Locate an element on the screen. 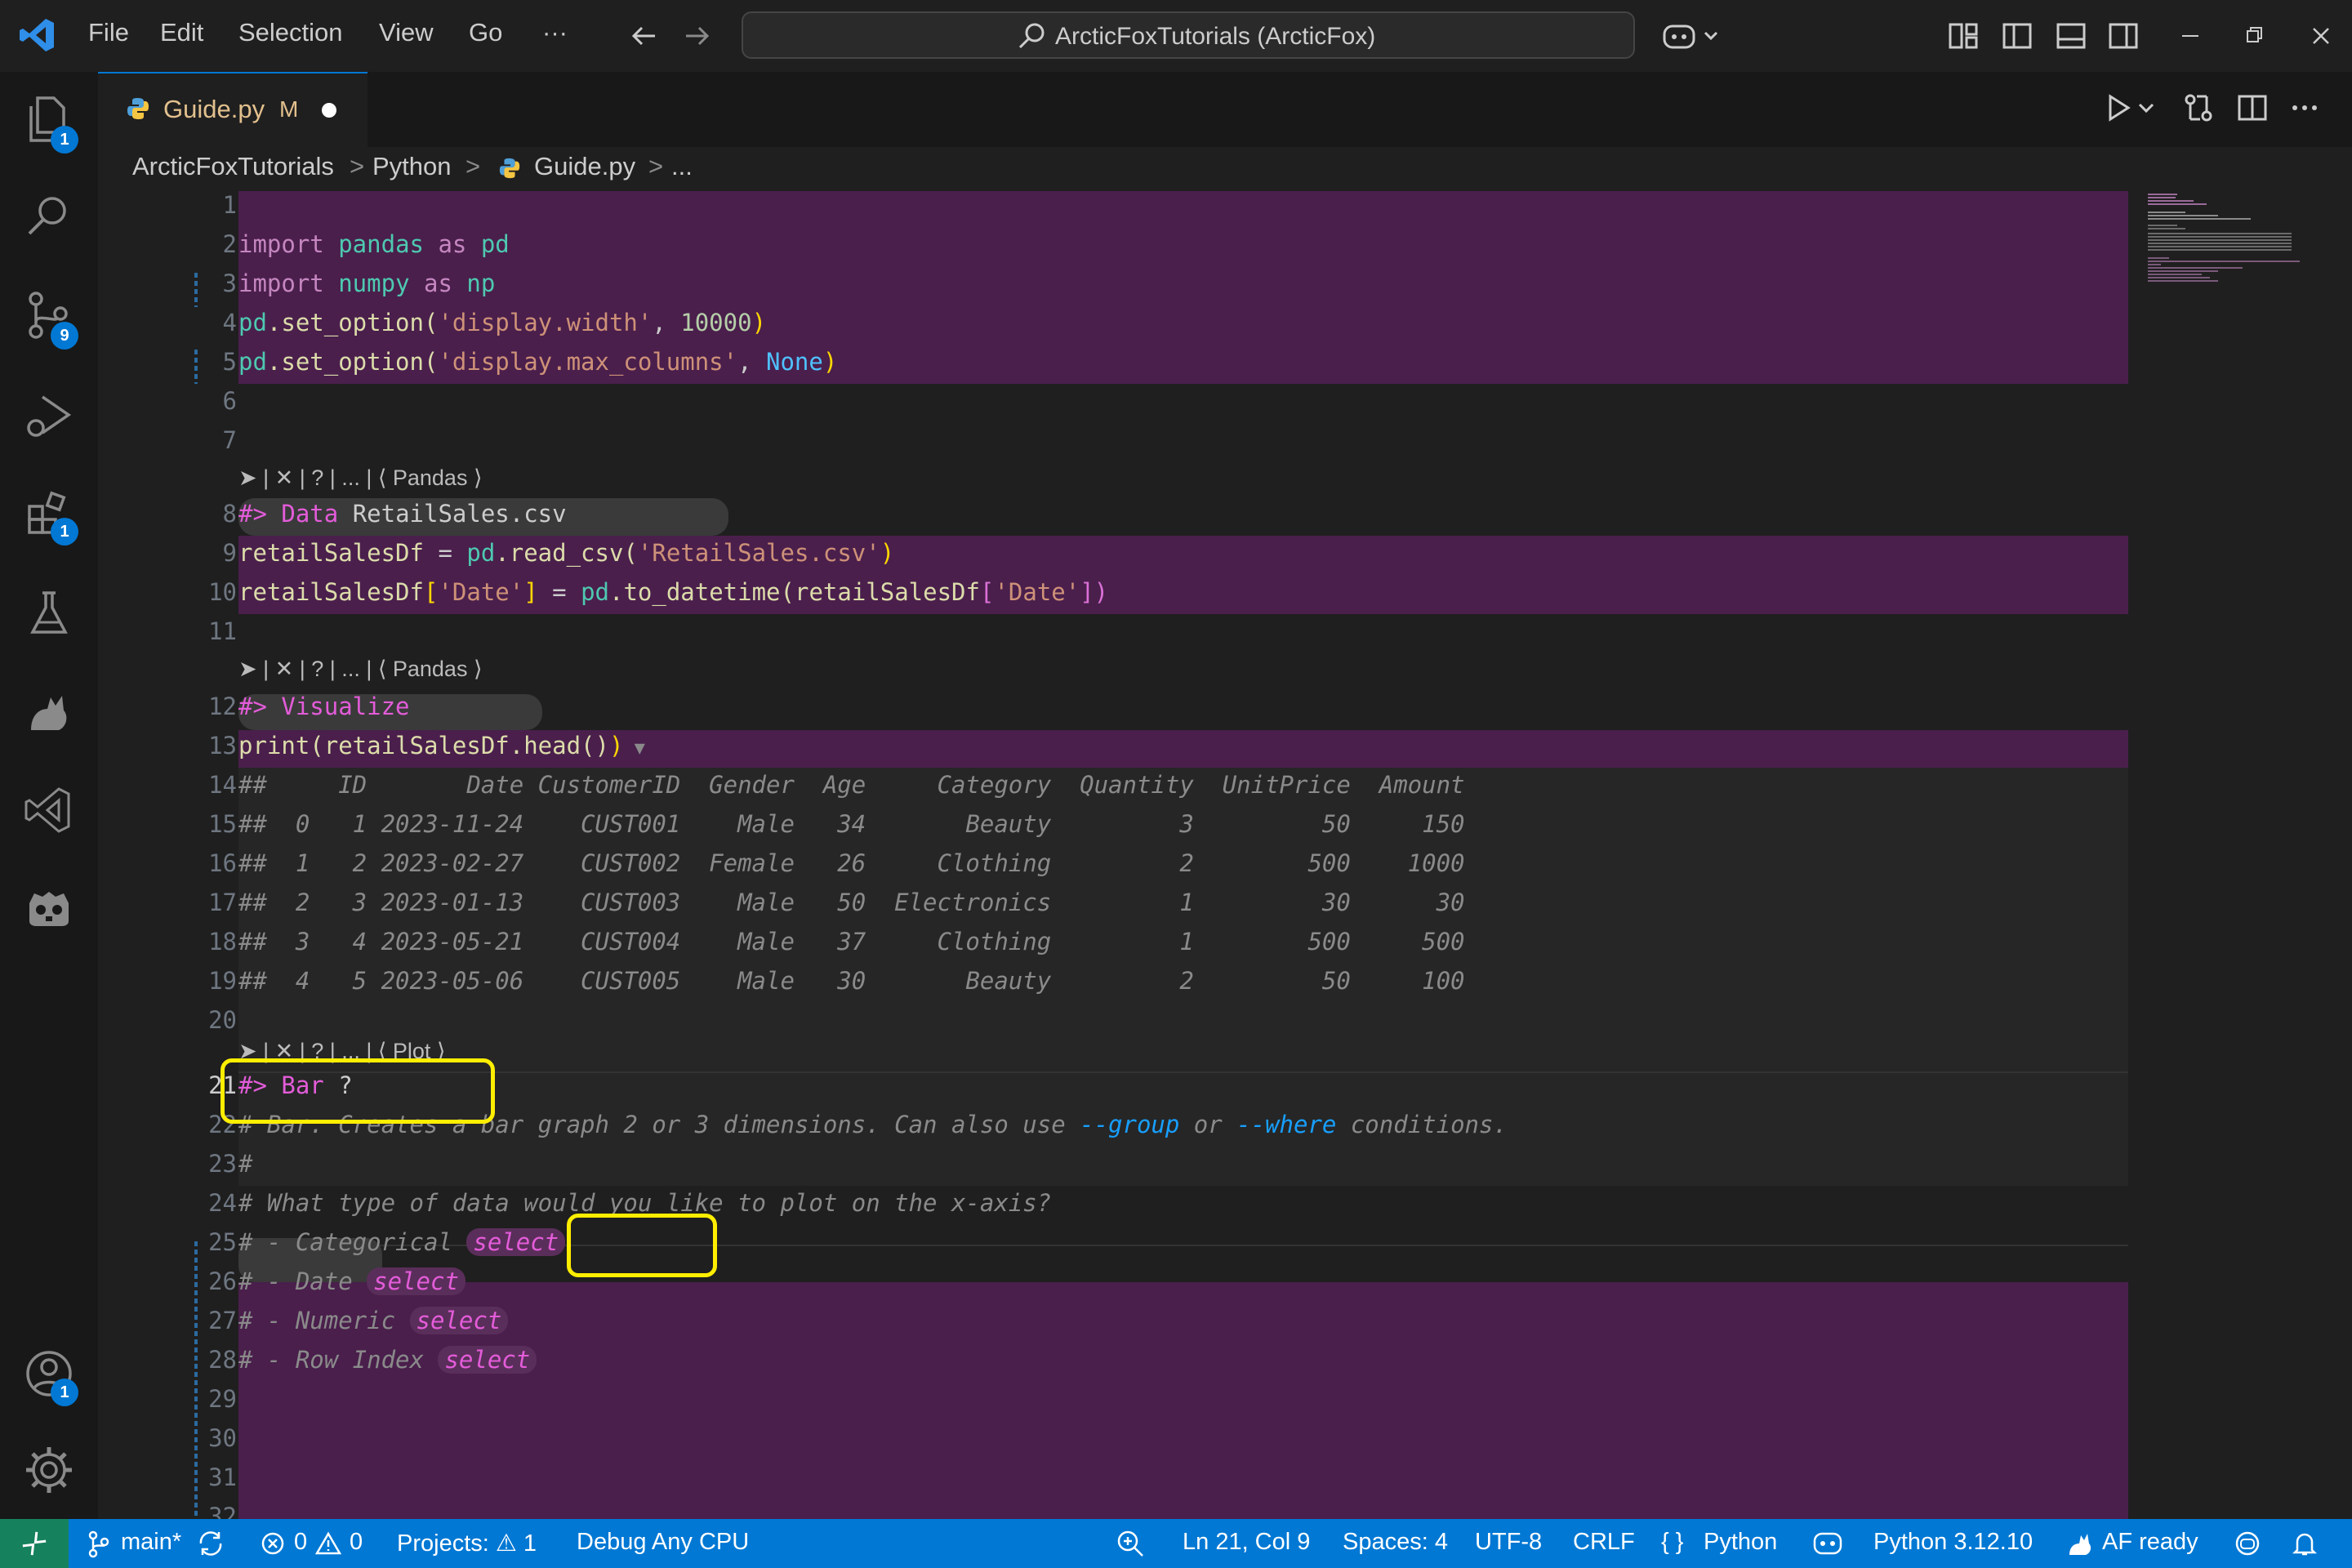  option-where: --where is located at coordinates (1286, 1124).